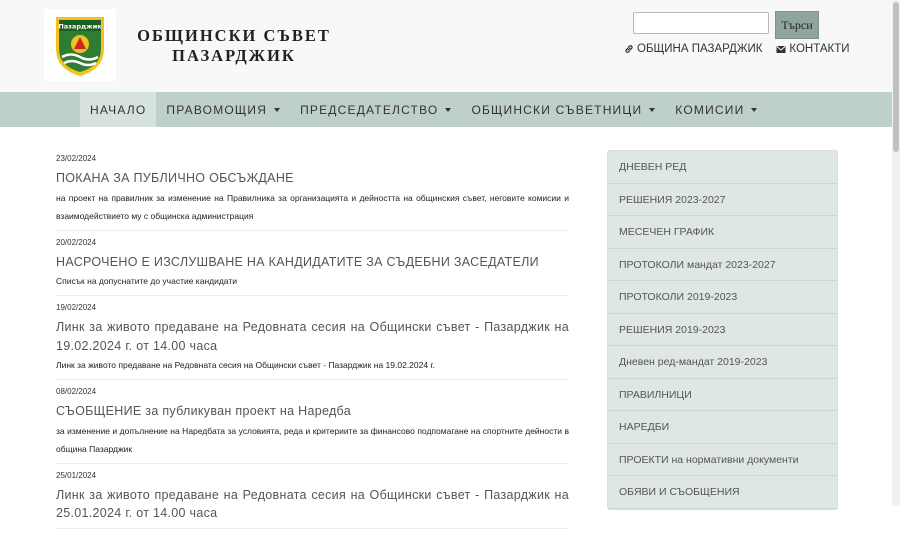 This screenshot has height=535, width=900. I want to click on page-scrollbar, so click(896, 253).